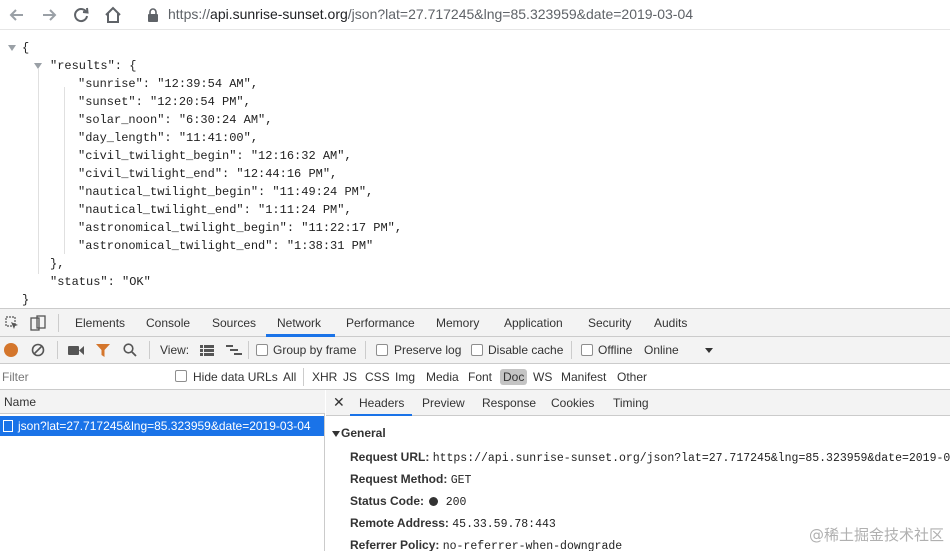  Describe the element at coordinates (542, 377) in the screenshot. I see `filter-ws: WS` at that location.